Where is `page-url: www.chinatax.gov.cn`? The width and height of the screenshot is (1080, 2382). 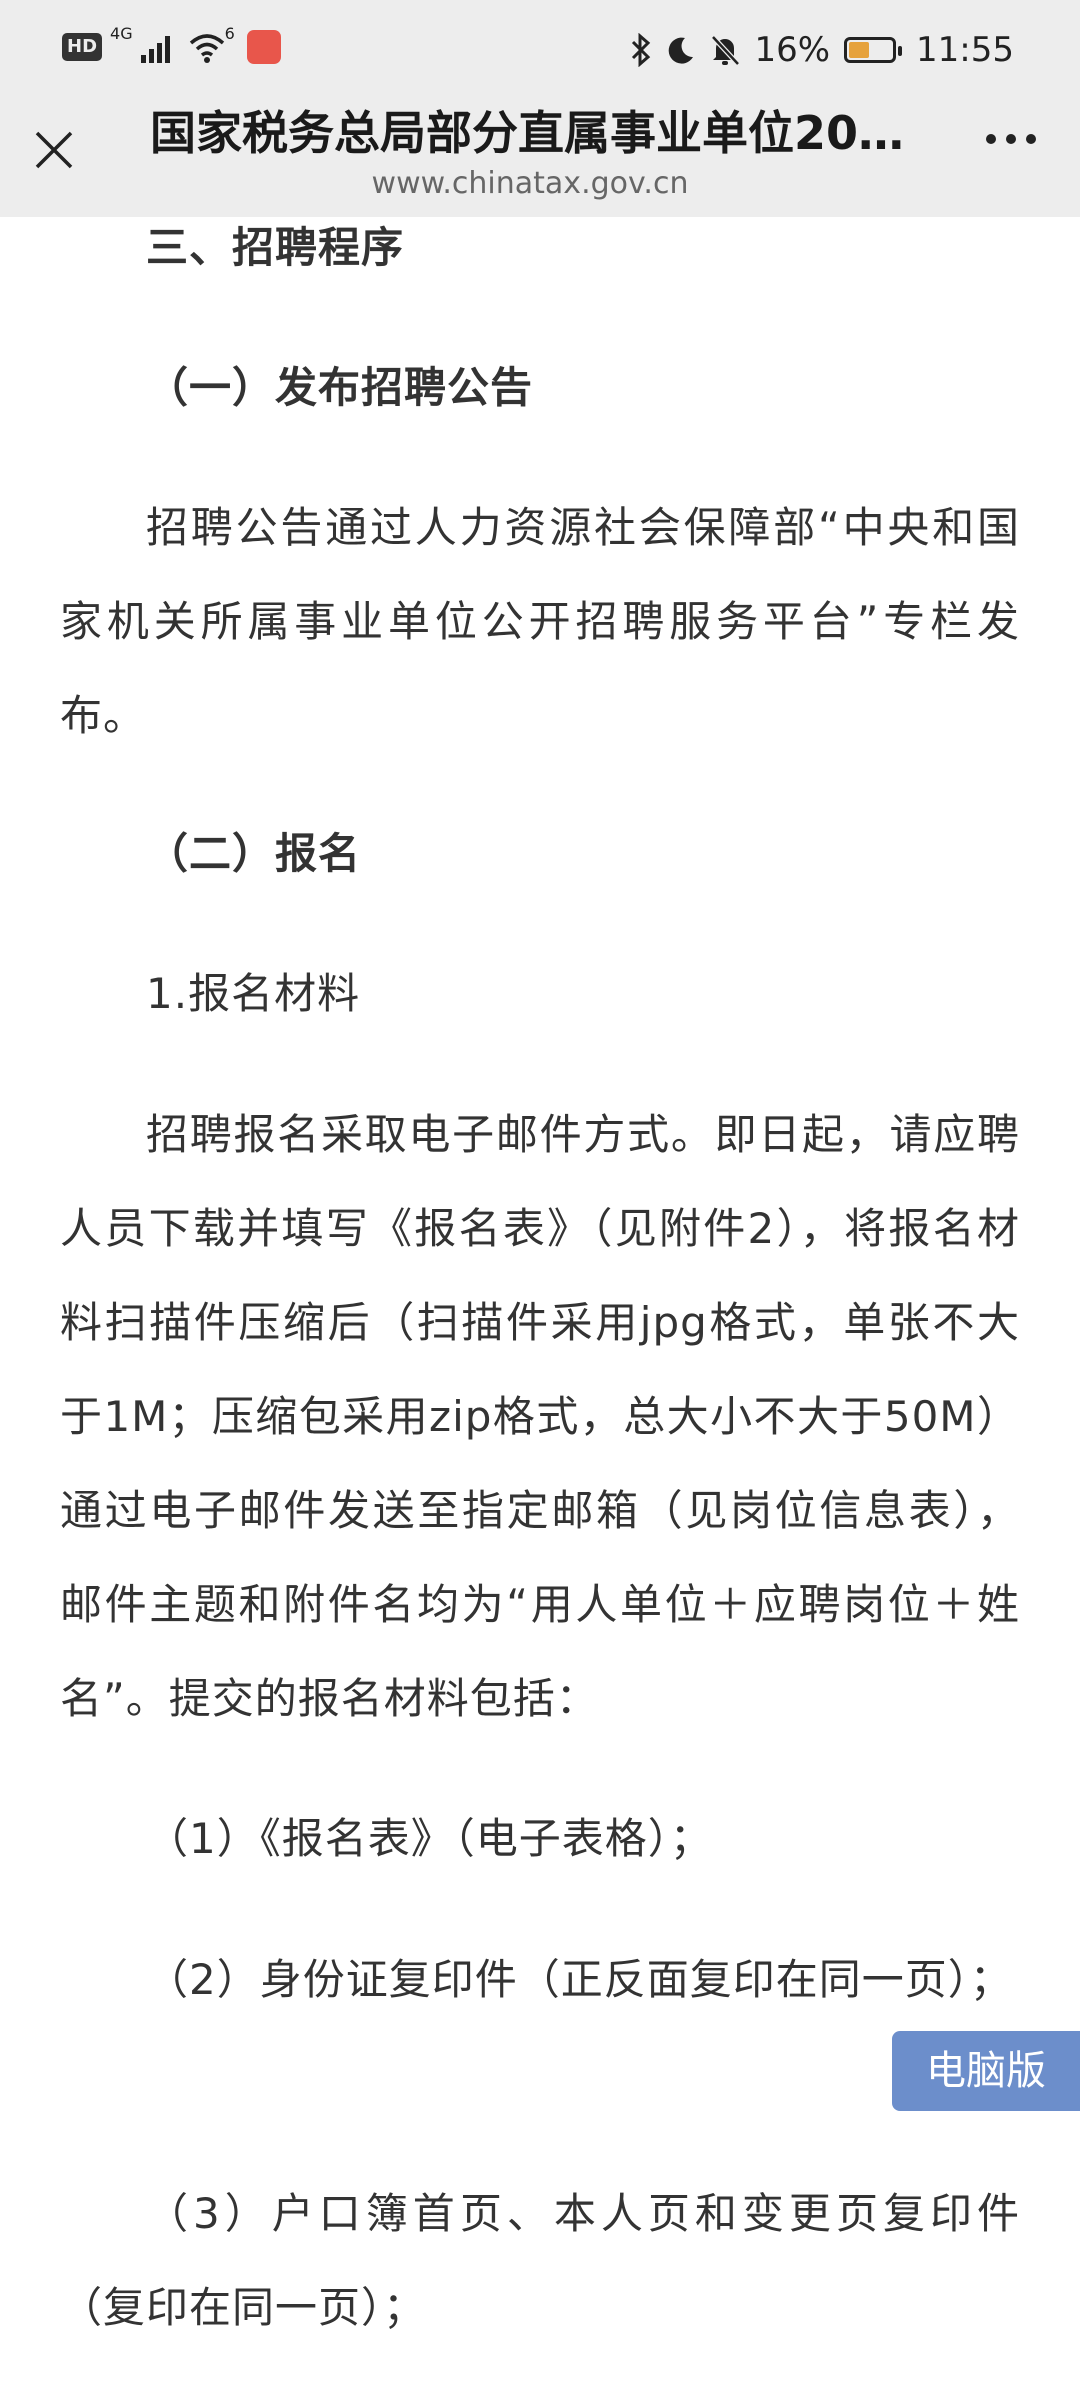
page-url: www.chinatax.gov.cn is located at coordinates (530, 183).